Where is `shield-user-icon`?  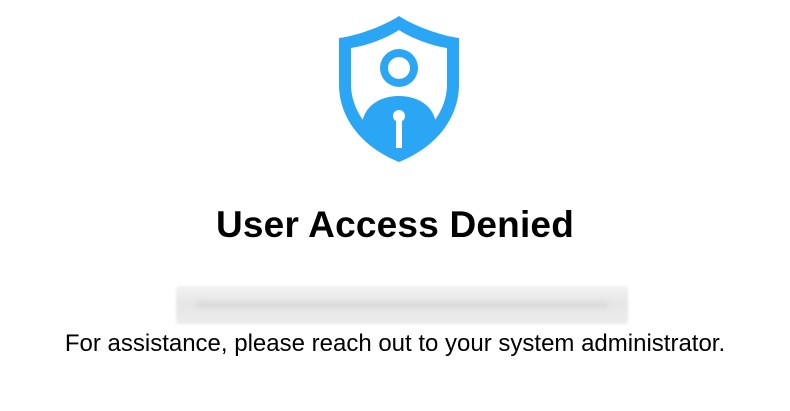 shield-user-icon is located at coordinates (399, 88).